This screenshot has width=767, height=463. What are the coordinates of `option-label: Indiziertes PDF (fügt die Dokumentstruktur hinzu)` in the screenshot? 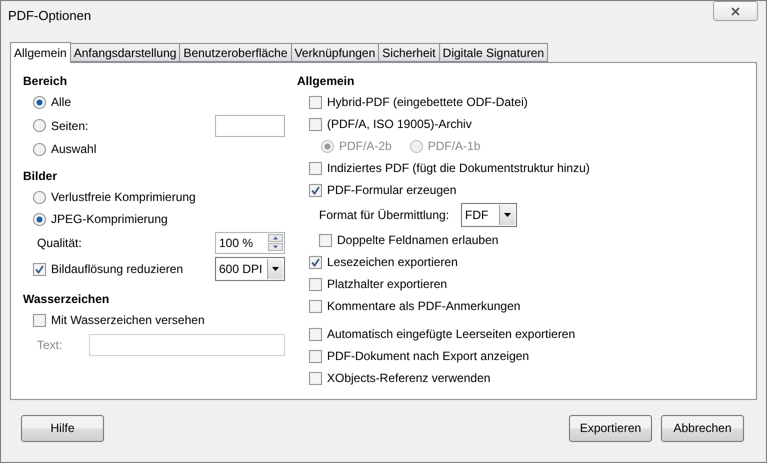 It's located at (458, 168).